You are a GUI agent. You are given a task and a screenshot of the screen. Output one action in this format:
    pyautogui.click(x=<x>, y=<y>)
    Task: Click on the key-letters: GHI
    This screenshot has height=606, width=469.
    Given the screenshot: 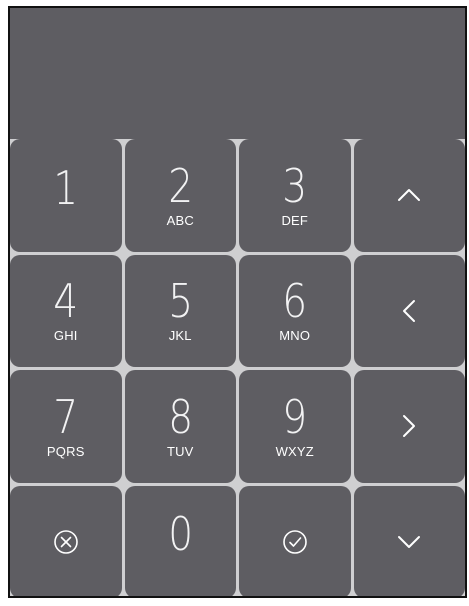 What is the action you would take?
    pyautogui.click(x=65, y=336)
    